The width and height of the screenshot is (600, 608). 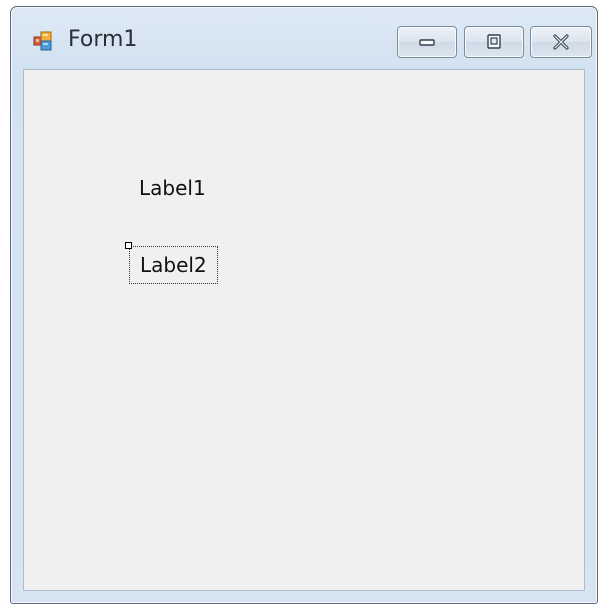 I want to click on form-app-icon, so click(x=44, y=41).